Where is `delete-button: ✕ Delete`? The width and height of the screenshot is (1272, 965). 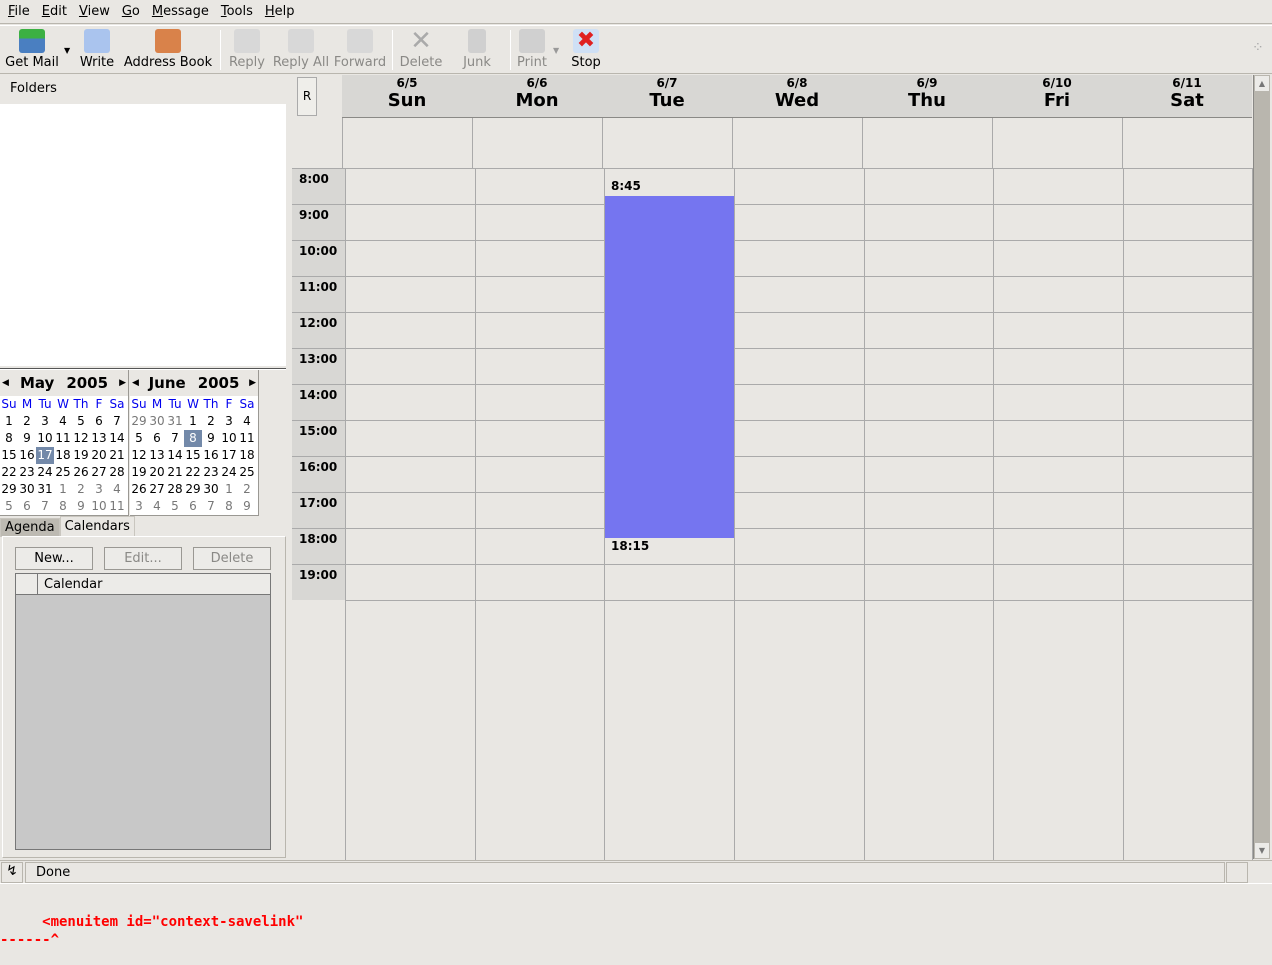 delete-button: ✕ Delete is located at coordinates (421, 50).